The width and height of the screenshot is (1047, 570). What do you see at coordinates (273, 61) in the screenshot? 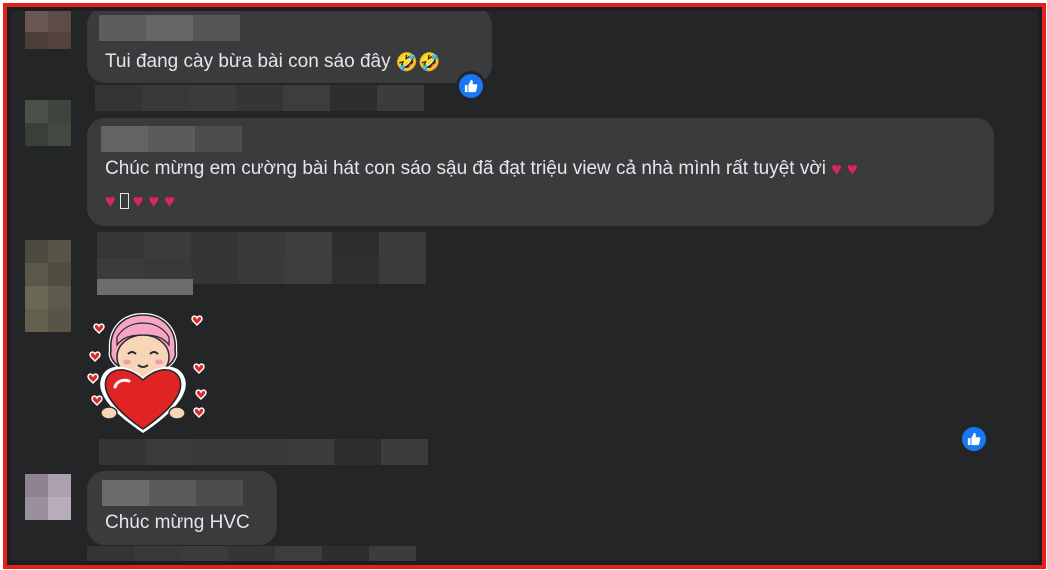
I see `comment-text: Tui đang cày bừa bài con sáo đây 🤣🤣` at bounding box center [273, 61].